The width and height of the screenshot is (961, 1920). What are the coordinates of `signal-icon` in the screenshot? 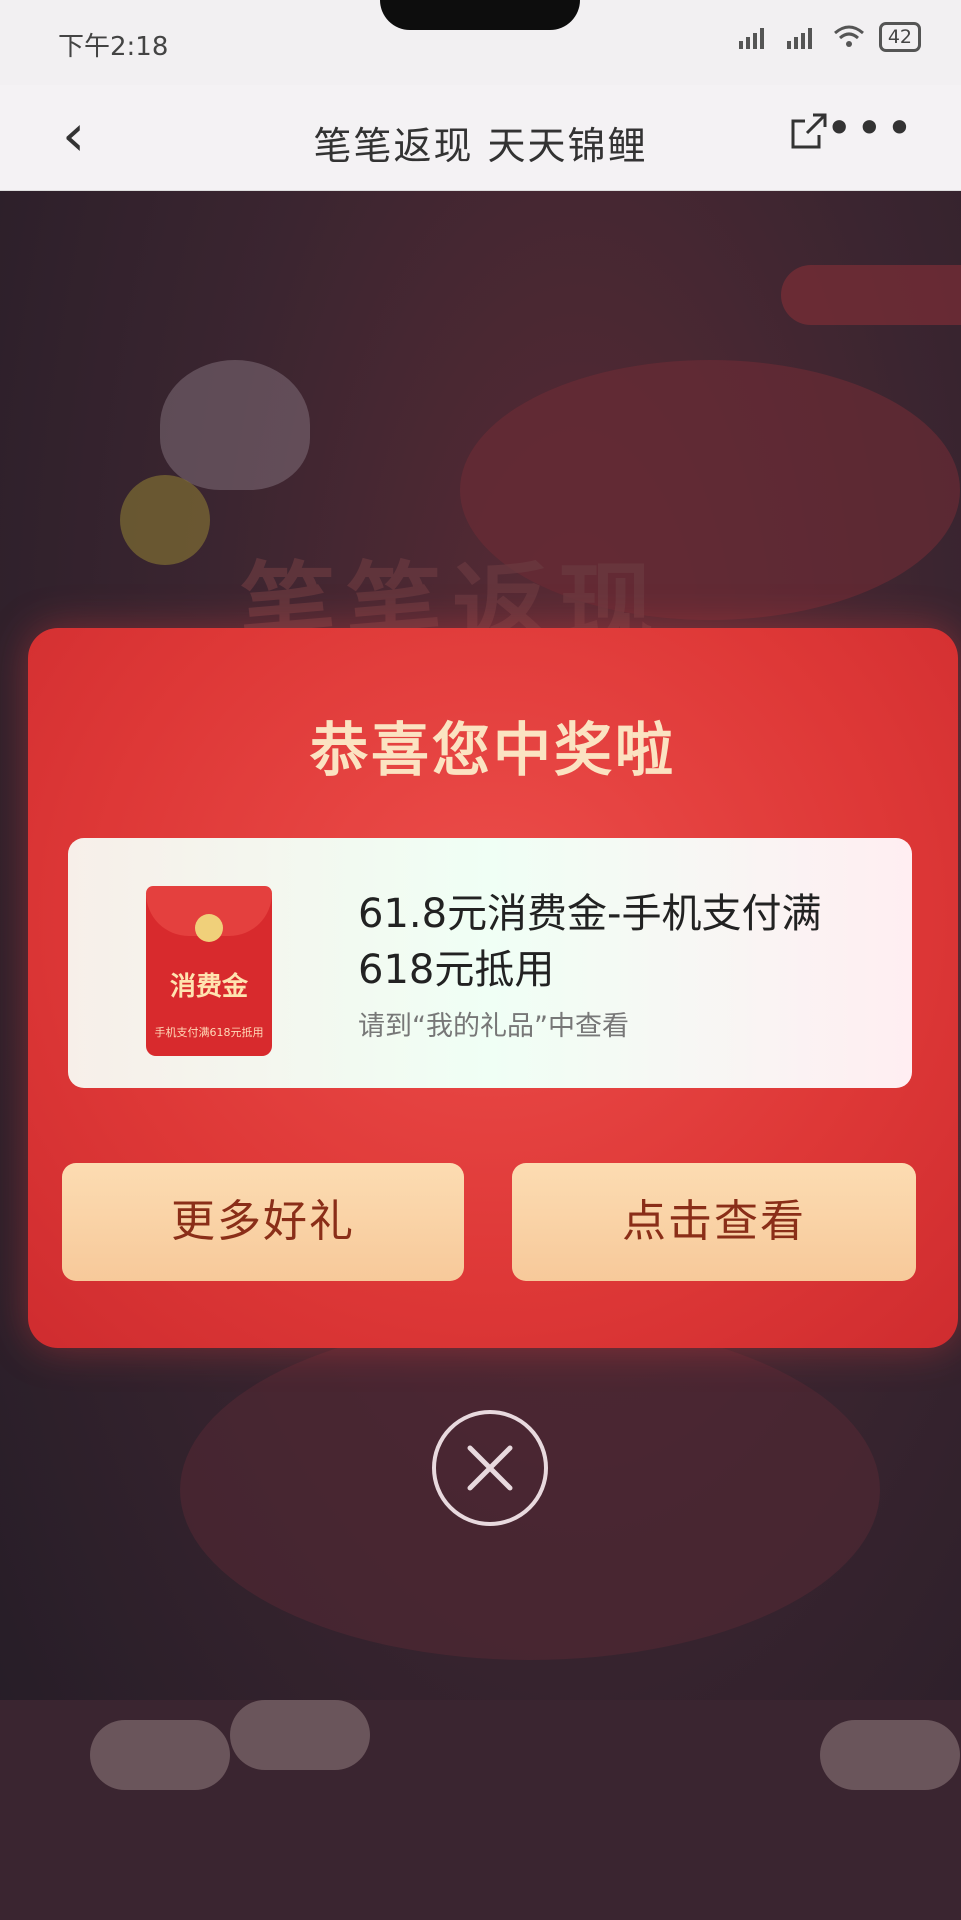 It's located at (751, 38).